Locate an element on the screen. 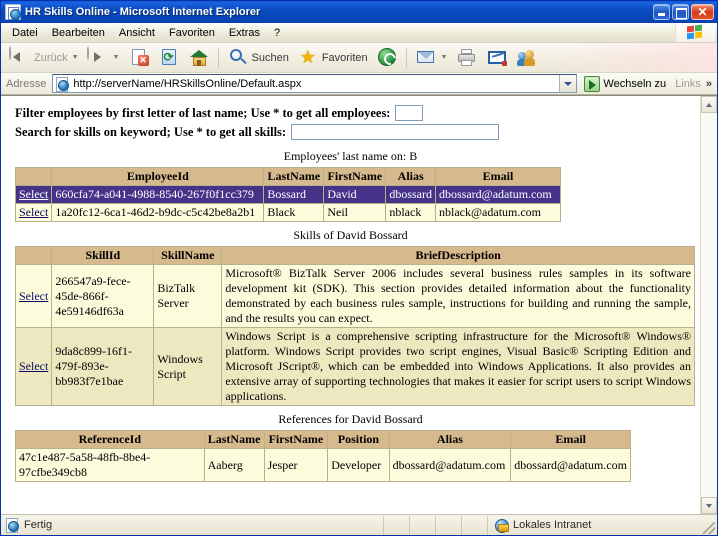  media-button is located at coordinates (387, 57).